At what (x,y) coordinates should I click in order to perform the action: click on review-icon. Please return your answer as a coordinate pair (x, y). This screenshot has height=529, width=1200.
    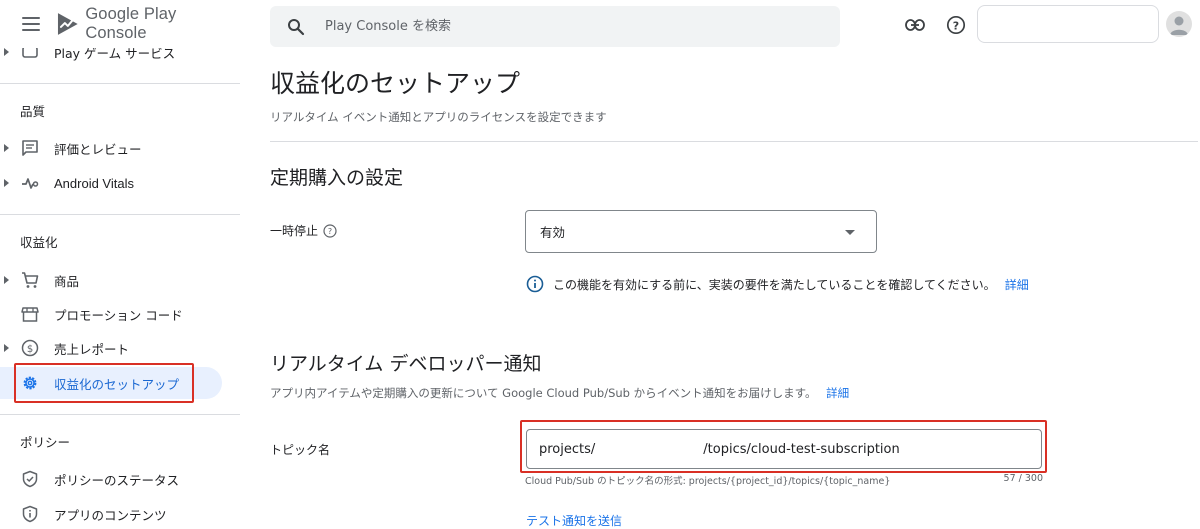
    Looking at the image, I should click on (30, 148).